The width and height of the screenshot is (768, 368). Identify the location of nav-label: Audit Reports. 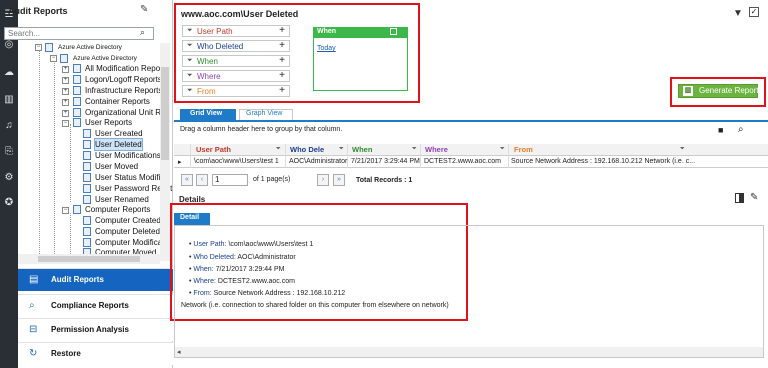
(77, 279).